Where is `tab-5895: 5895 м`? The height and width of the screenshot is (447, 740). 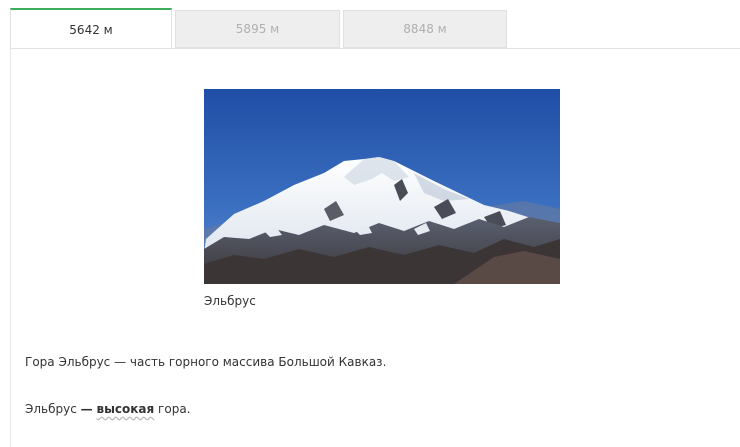 tab-5895: 5895 м is located at coordinates (257, 29).